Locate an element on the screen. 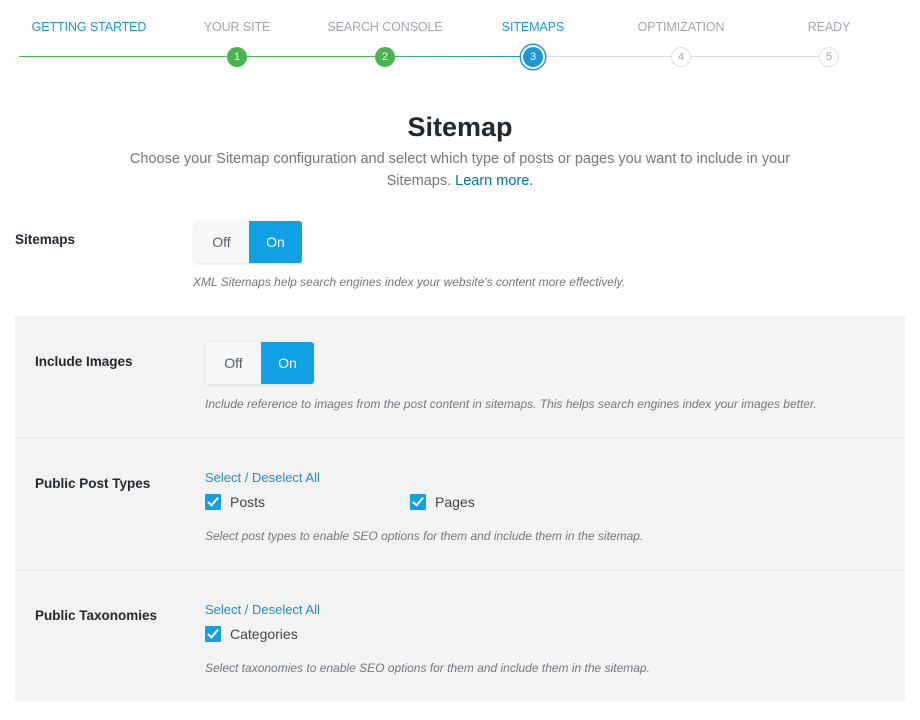 Image resolution: width=920 pixels, height=720 pixels. include-images-label: Include Images is located at coordinates (84, 361).